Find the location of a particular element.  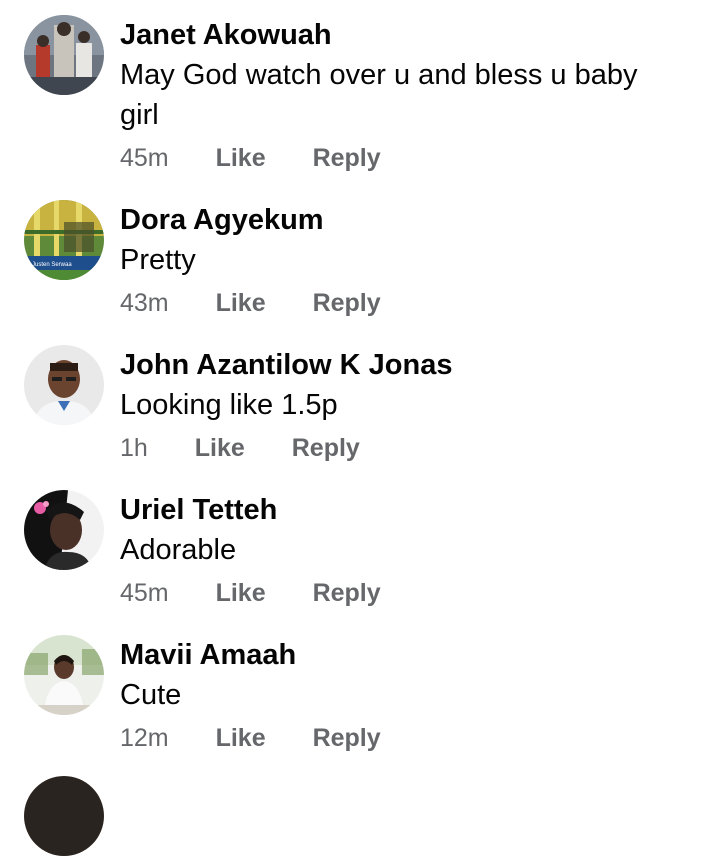

comment-actions: 12m Like Reply is located at coordinates (250, 738).